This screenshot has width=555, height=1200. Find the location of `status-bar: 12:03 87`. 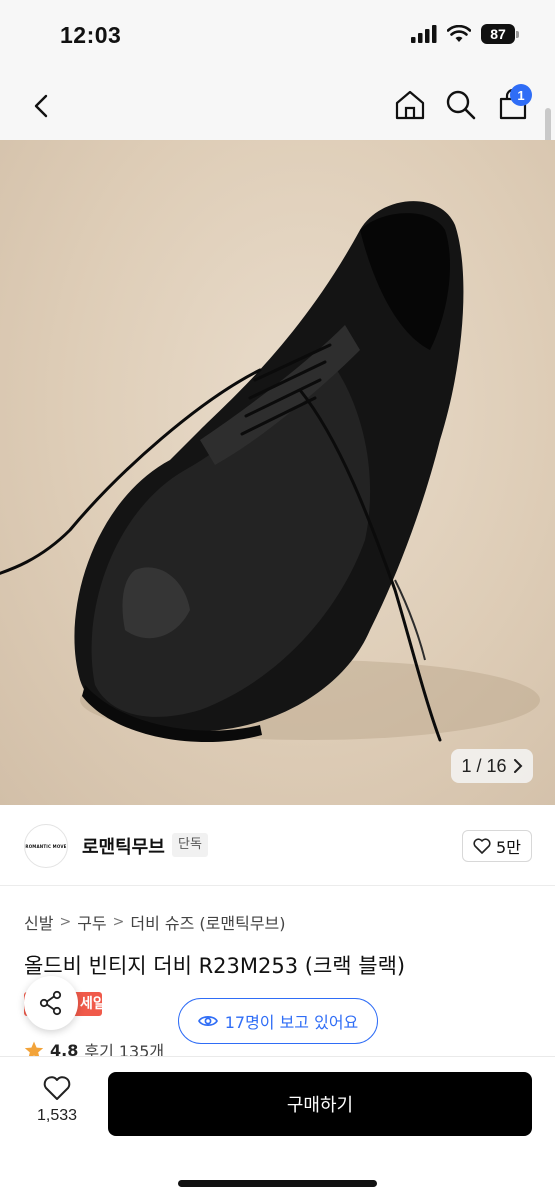

status-bar: 12:03 87 is located at coordinates (277, 36).